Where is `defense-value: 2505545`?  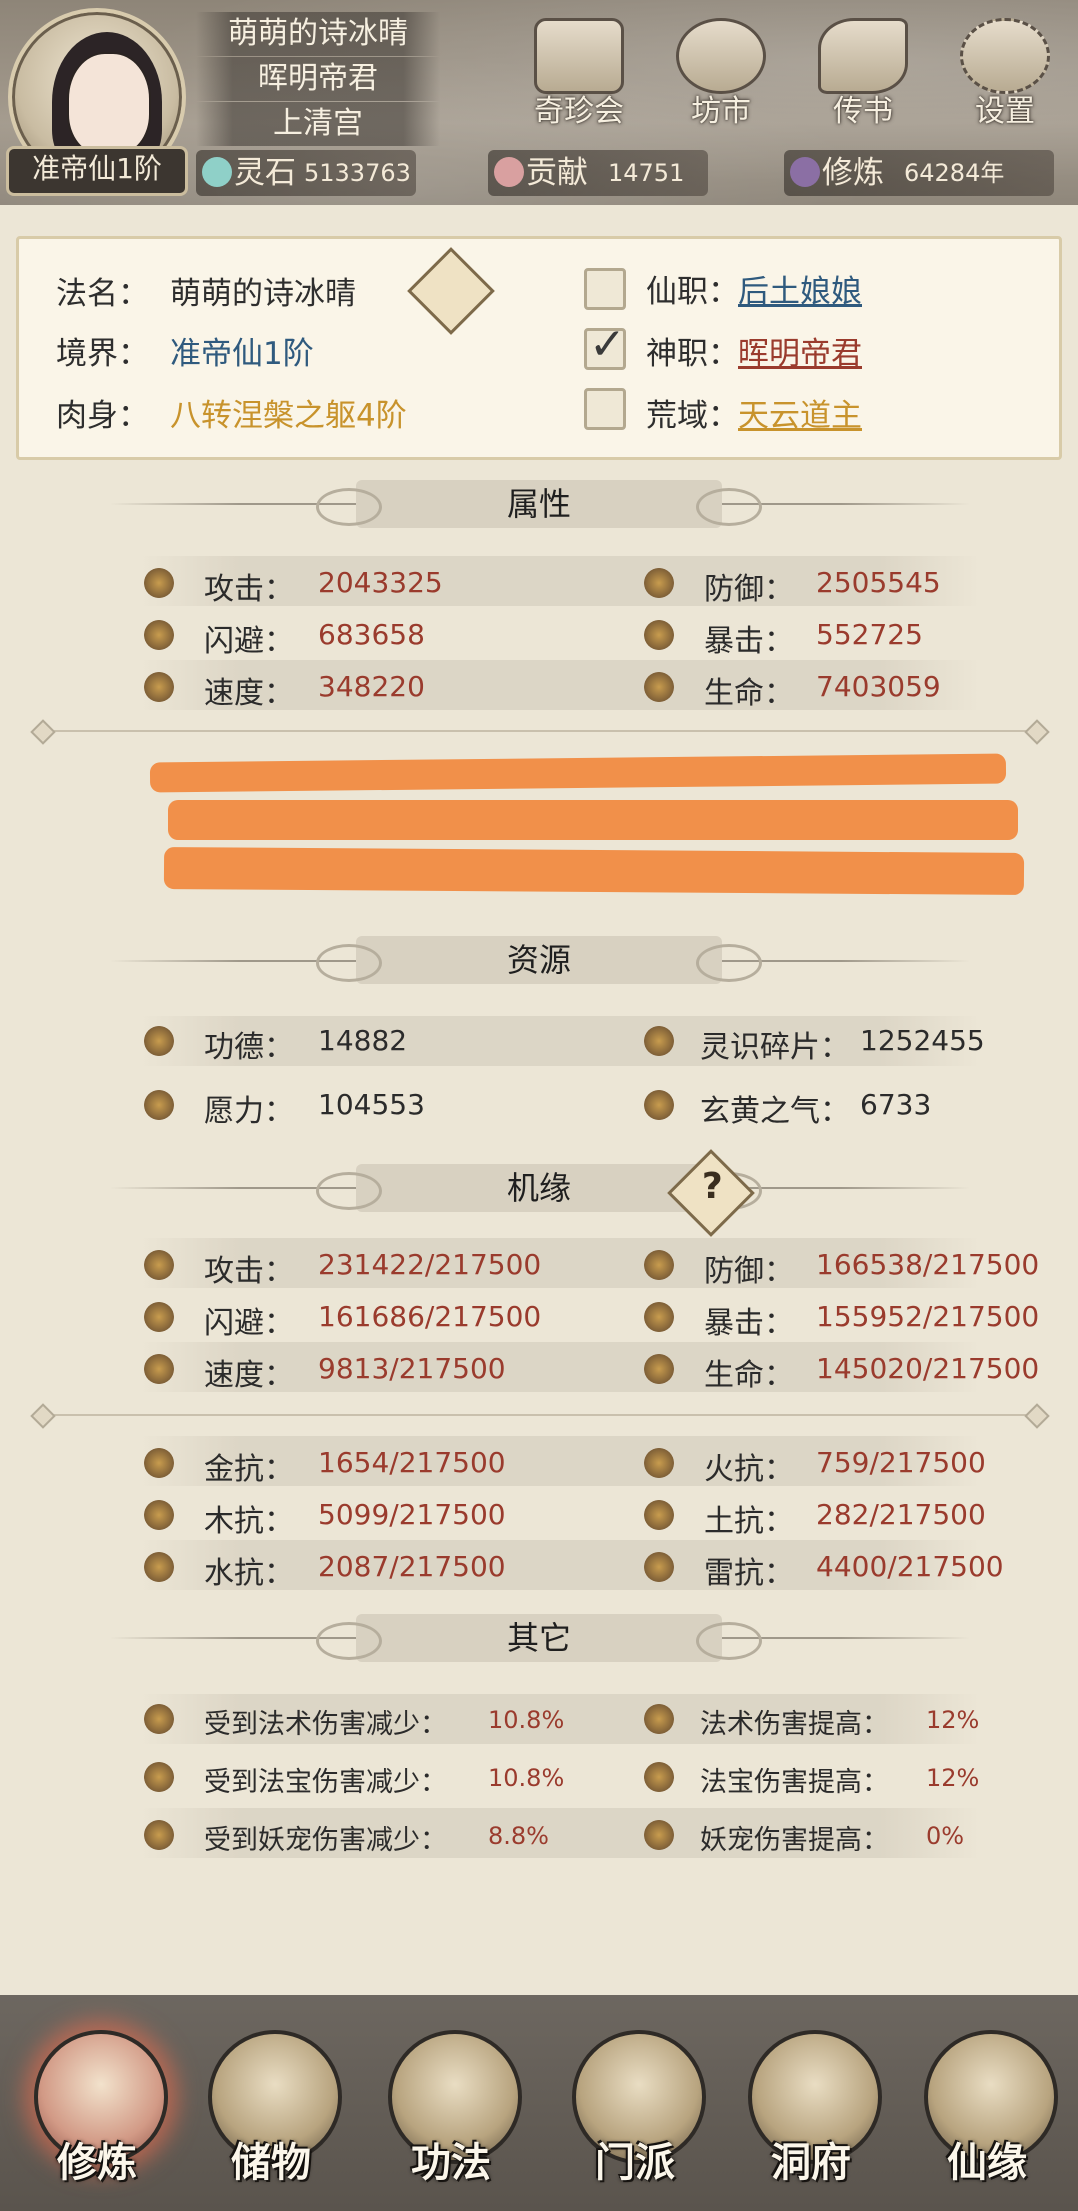 defense-value: 2505545 is located at coordinates (878, 582).